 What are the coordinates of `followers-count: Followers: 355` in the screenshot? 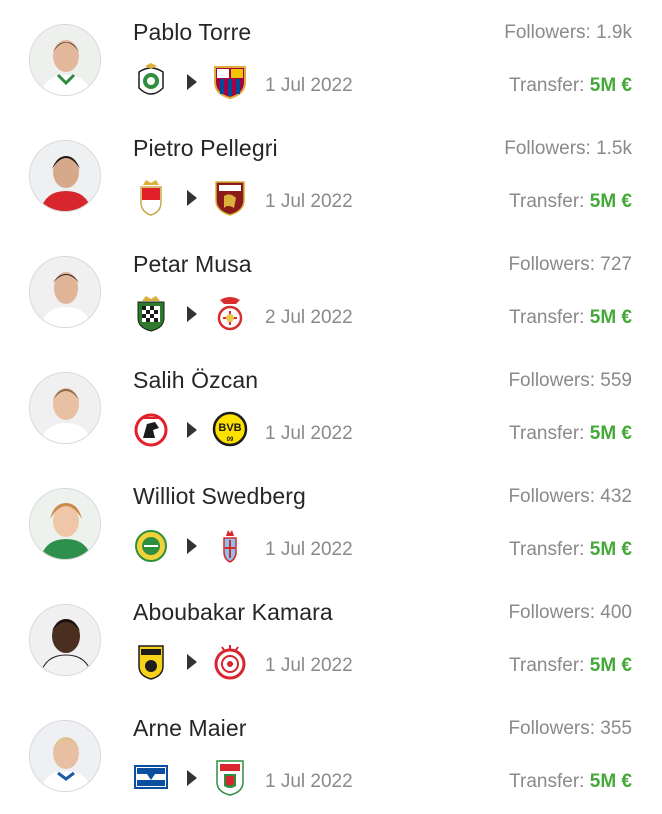 It's located at (570, 728).